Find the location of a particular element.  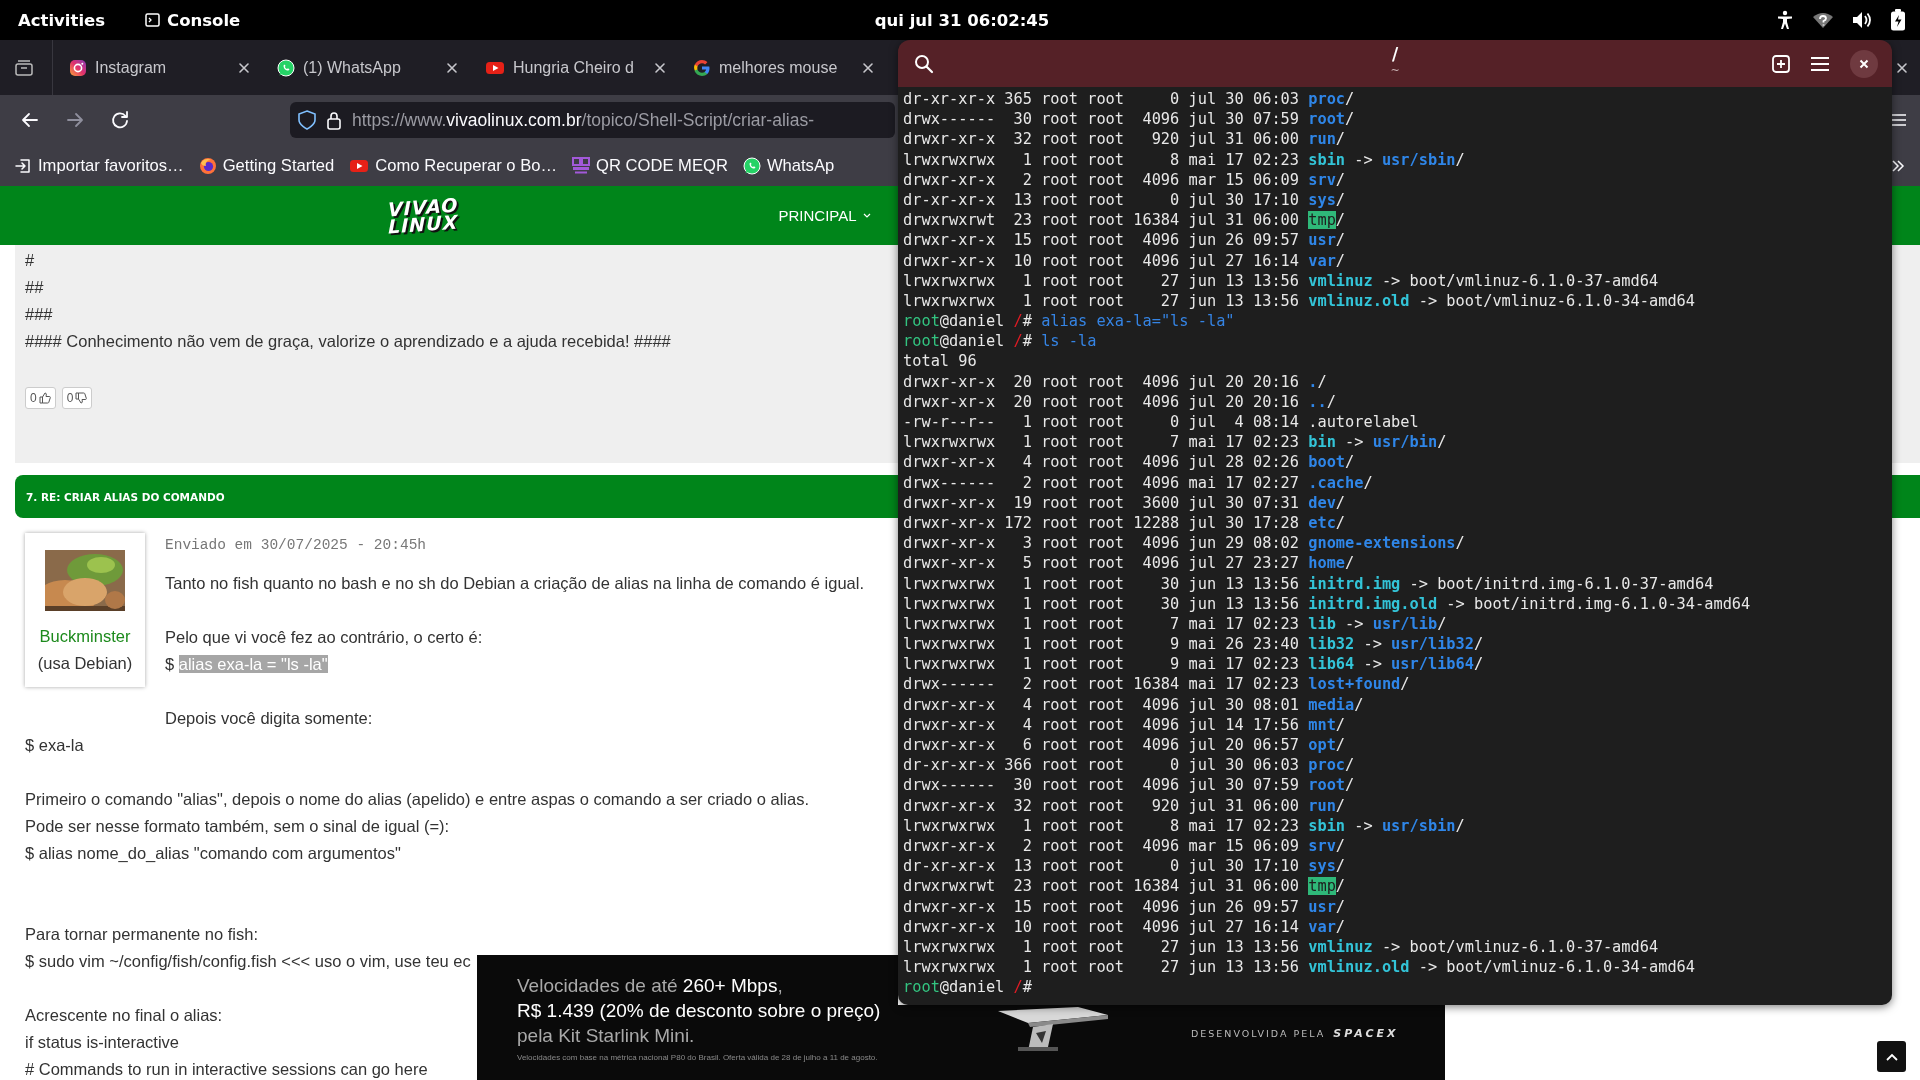

terminal-line: lrwxrwxrwx 1 root root 7 mai 17 02:23 lib -> usr/lib/ is located at coordinates (1175, 624).